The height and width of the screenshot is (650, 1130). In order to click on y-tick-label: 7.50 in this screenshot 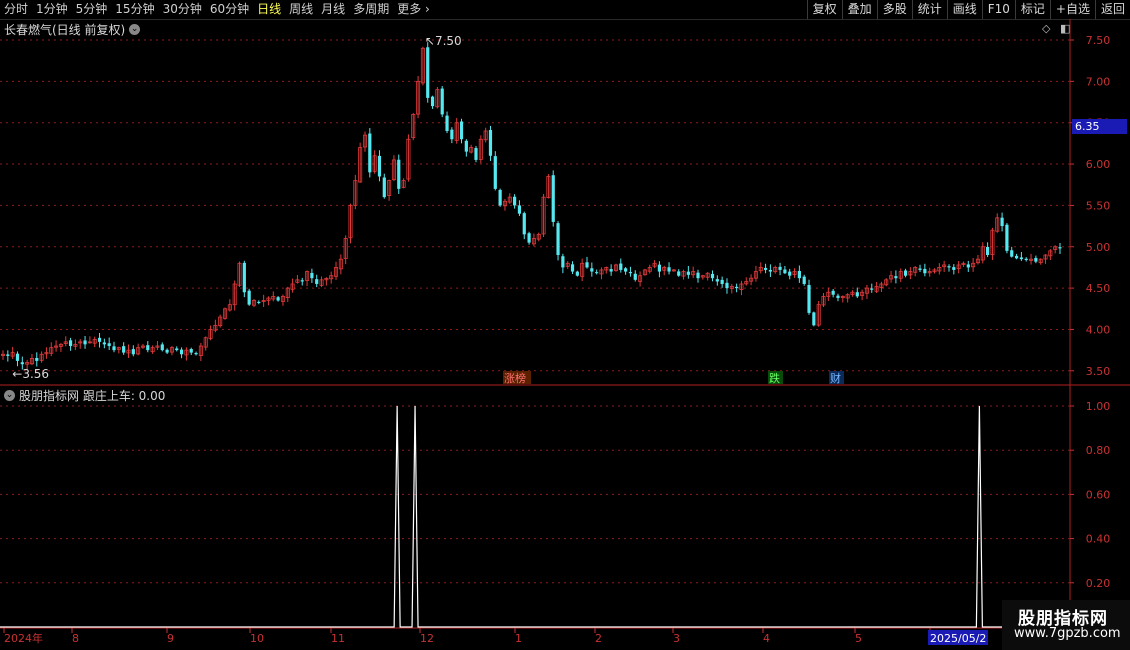, I will do `click(1098, 40)`.